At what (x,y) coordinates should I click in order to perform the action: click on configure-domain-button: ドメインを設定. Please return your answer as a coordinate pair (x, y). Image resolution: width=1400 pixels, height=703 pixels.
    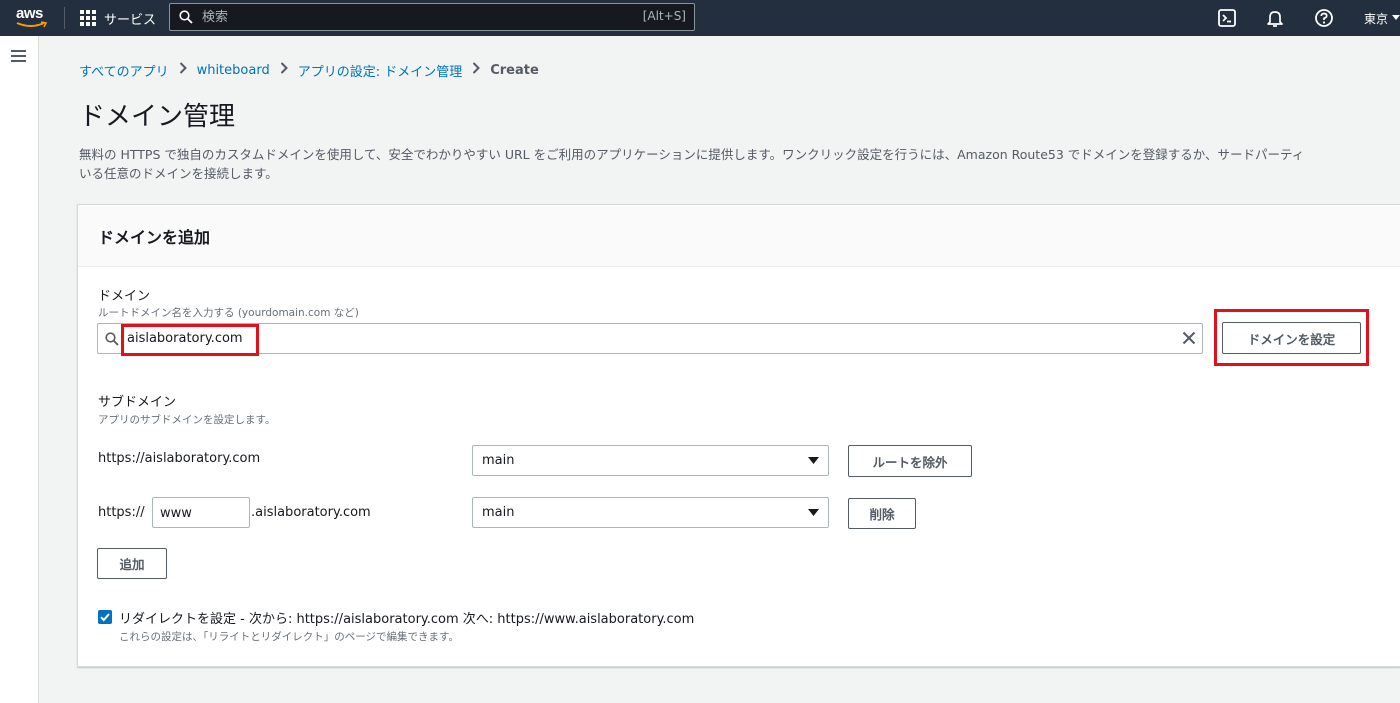
    Looking at the image, I should click on (1291, 338).